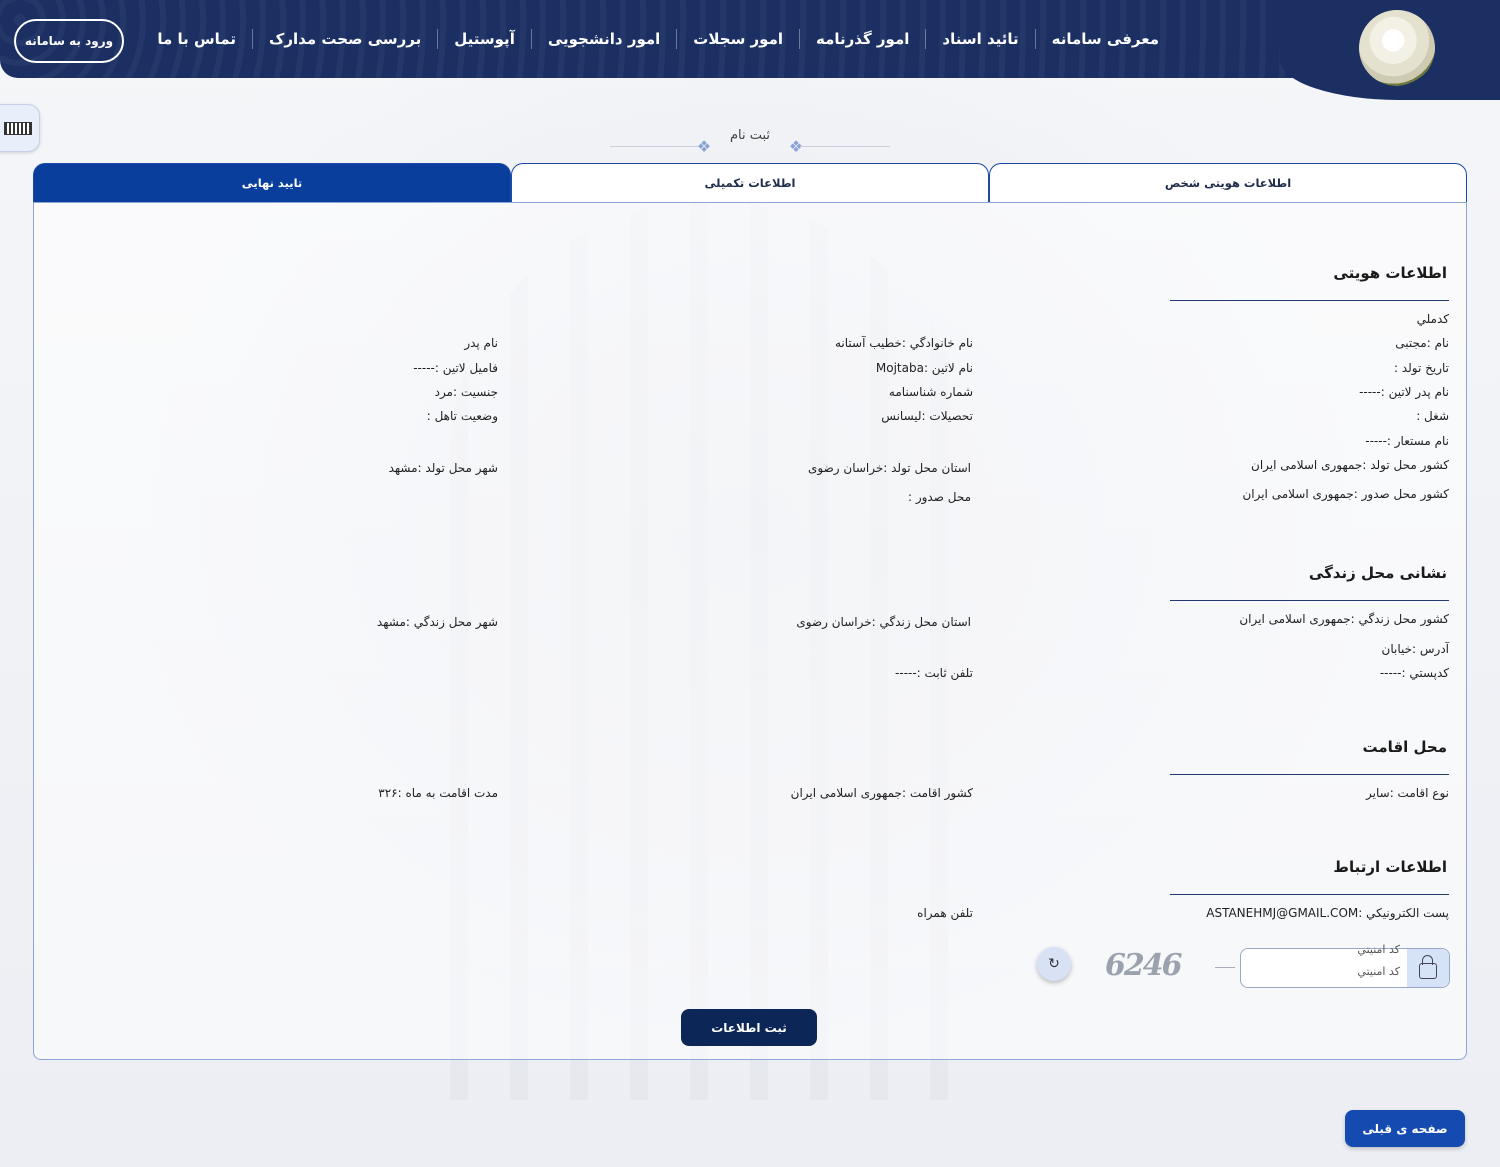 This screenshot has height=1167, width=1500. Describe the element at coordinates (1228, 182) in the screenshot. I see `tab-identity: اطلاعات هویتی شخص` at that location.